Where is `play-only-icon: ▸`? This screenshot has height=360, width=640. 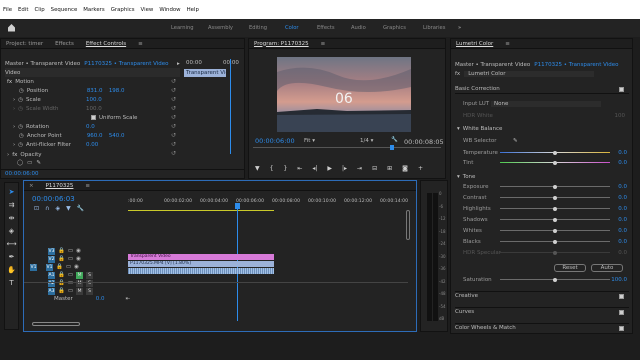 play-only-icon: ▸ is located at coordinates (178, 64).